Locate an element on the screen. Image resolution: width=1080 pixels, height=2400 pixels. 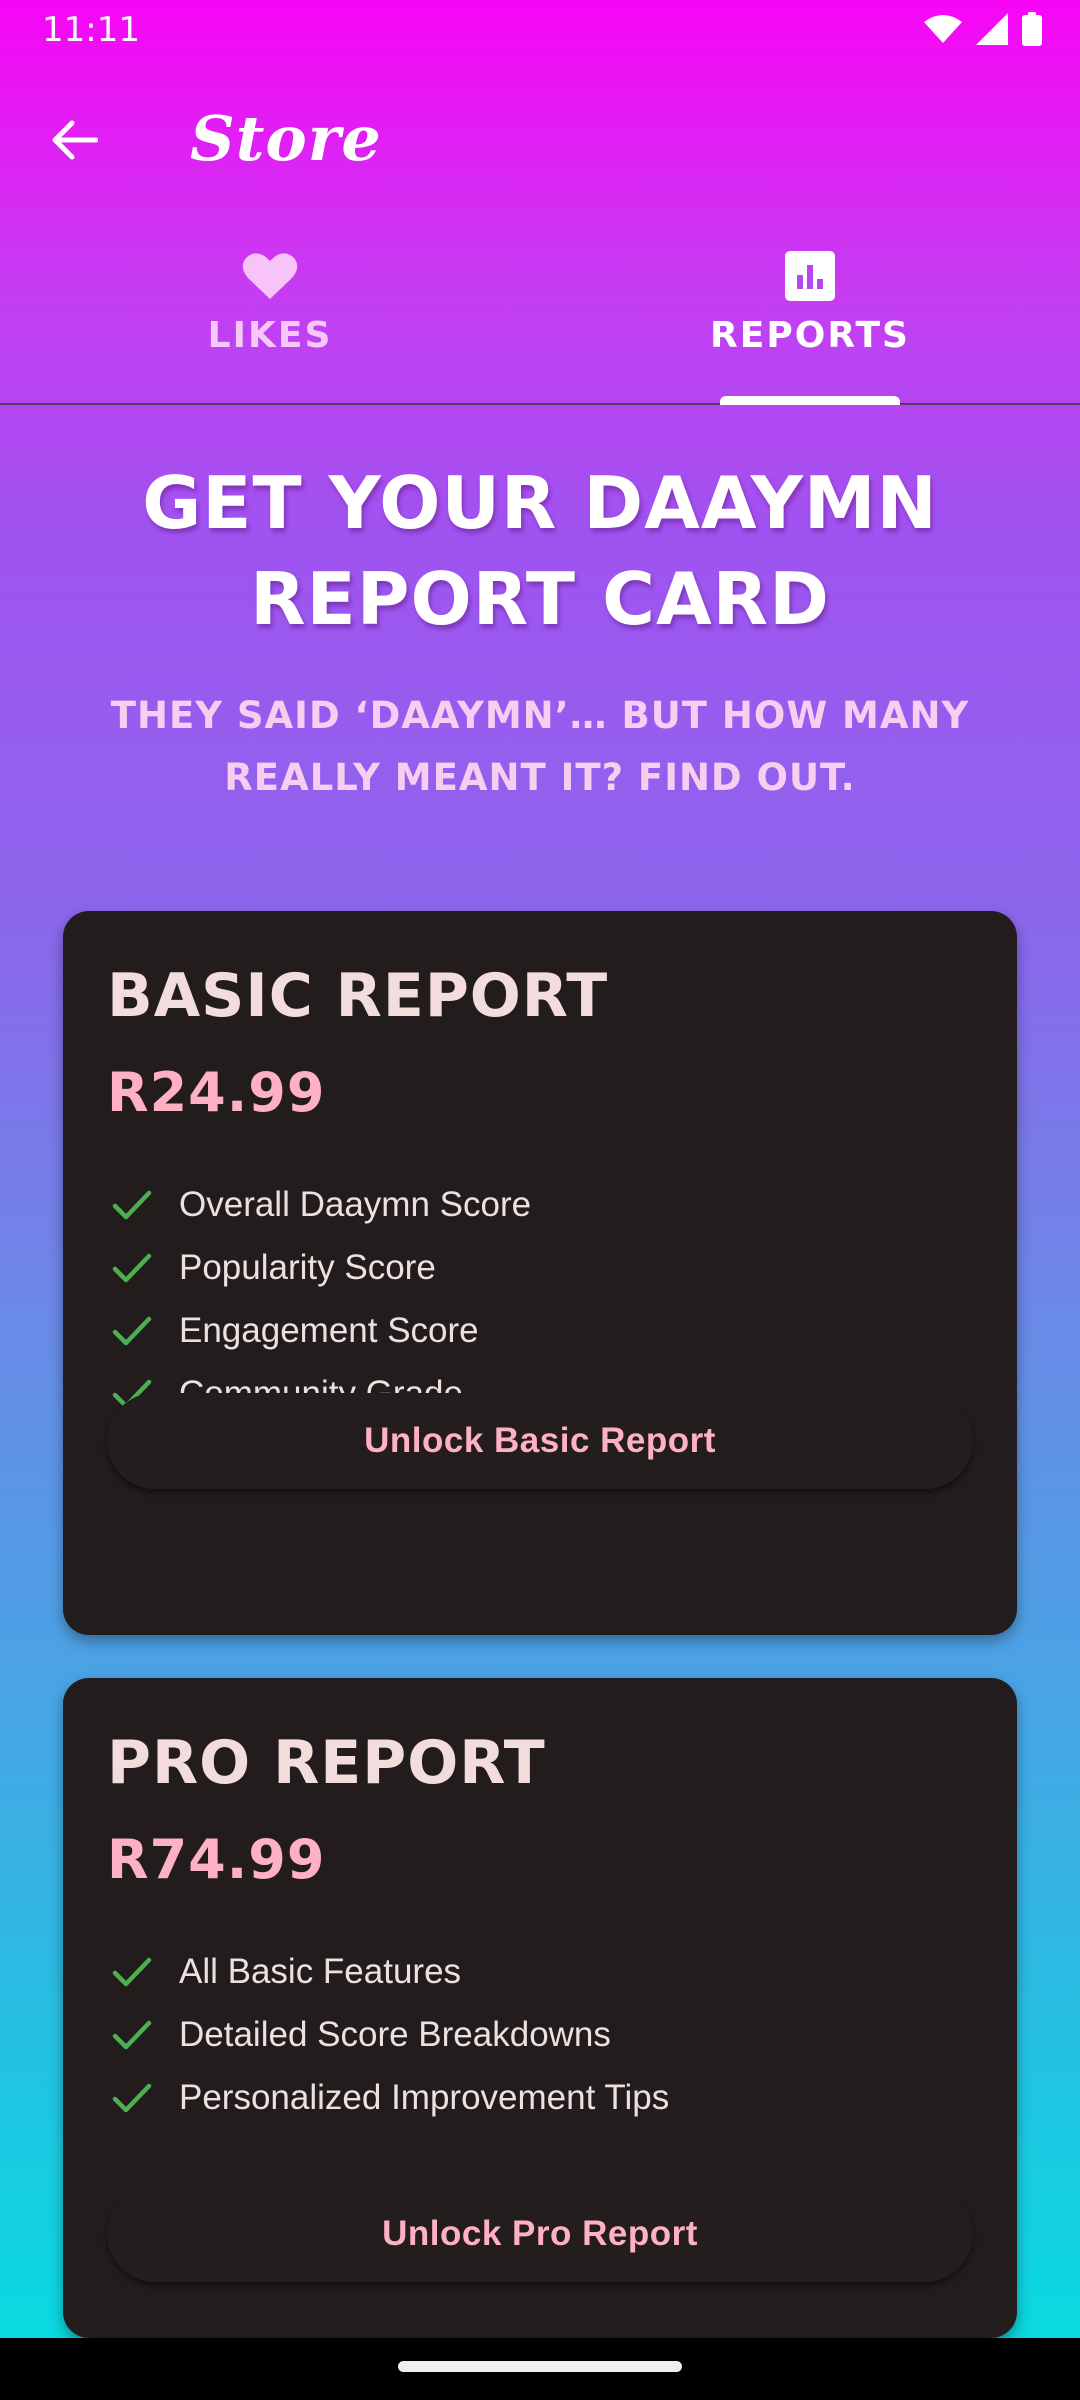
cellular-signal-icon is located at coordinates (992, 31).